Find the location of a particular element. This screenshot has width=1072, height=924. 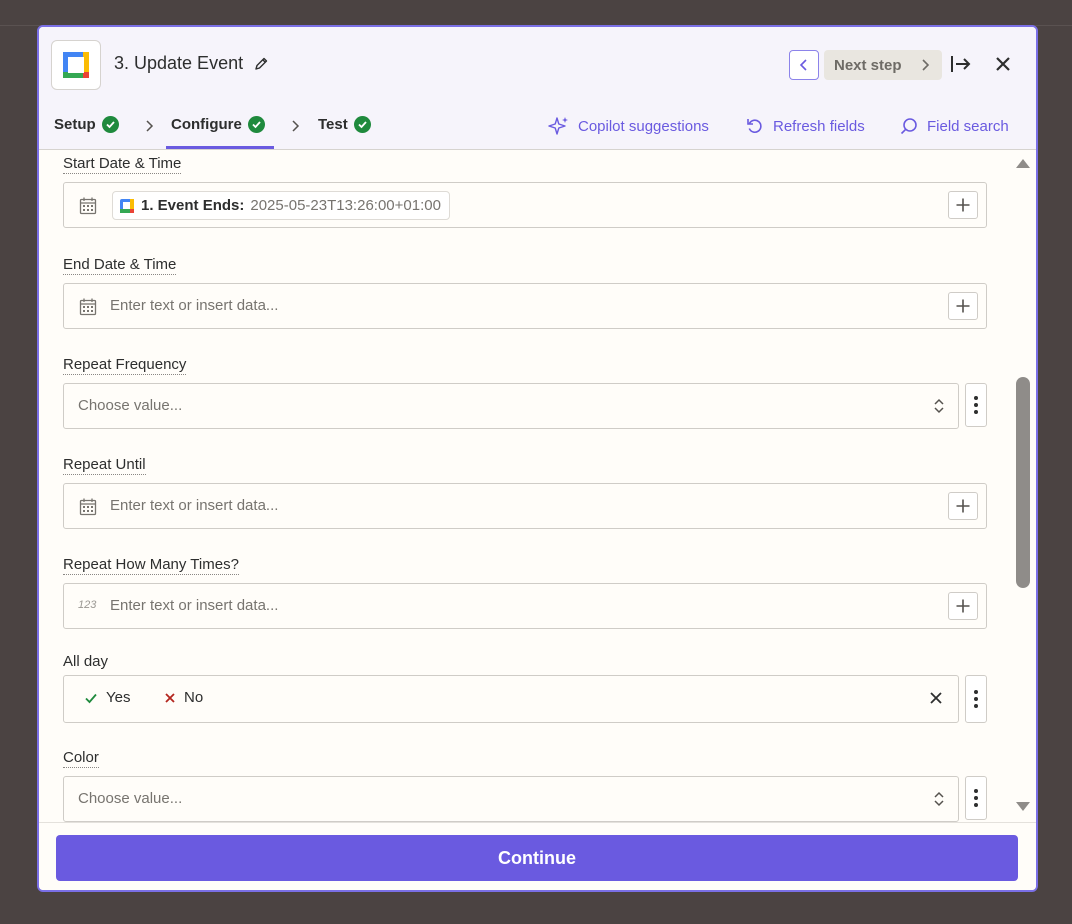

edit-pencil-icon is located at coordinates (261, 66).